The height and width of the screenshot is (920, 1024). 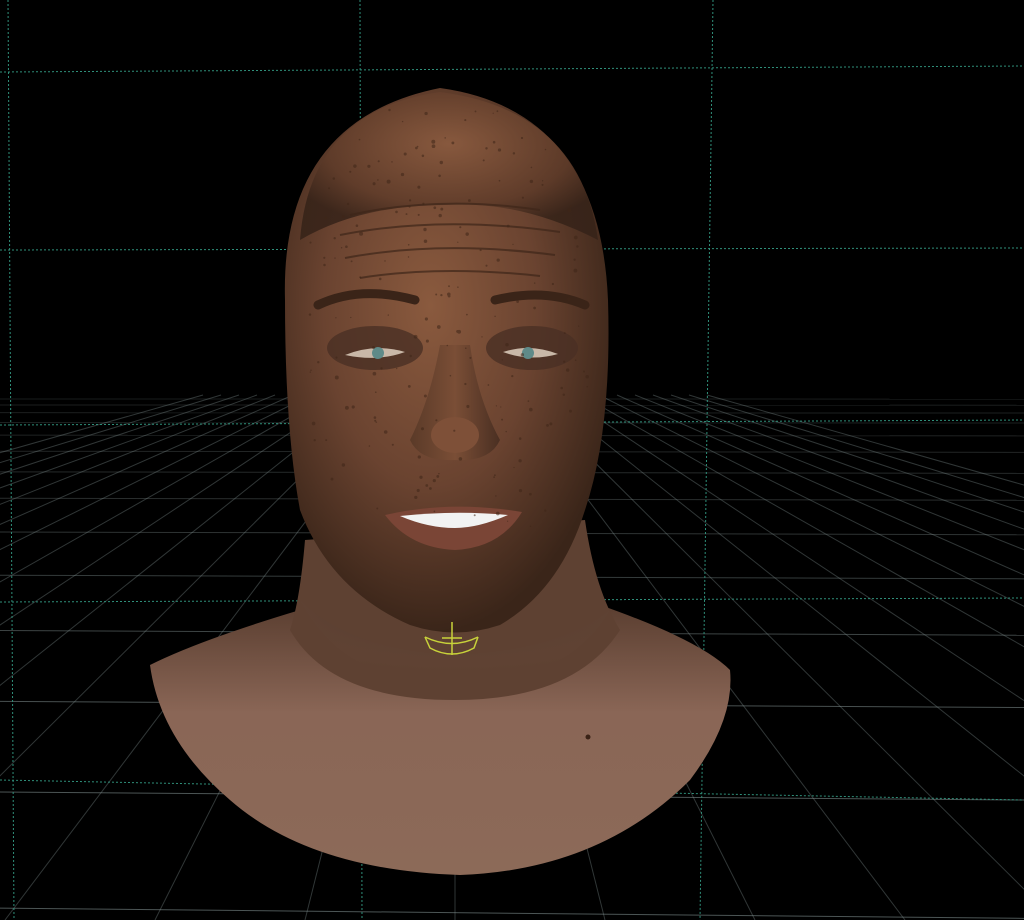 What do you see at coordinates (706, 460) in the screenshot?
I see `guide-grid-line` at bounding box center [706, 460].